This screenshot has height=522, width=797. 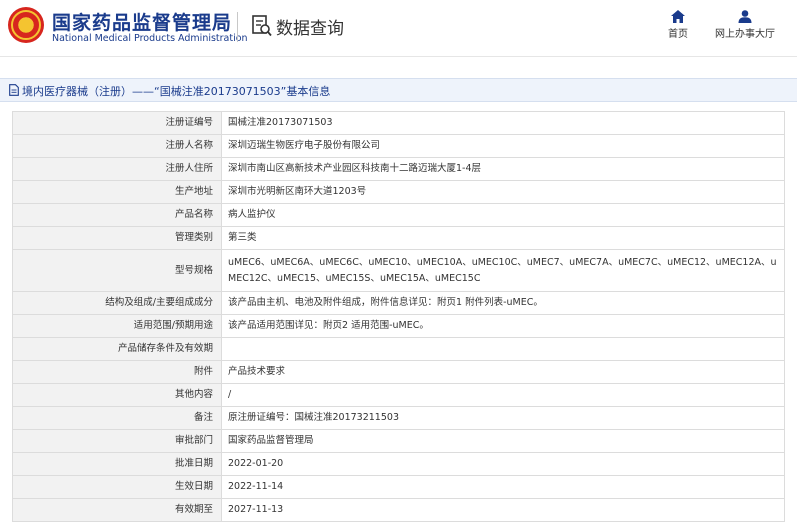 What do you see at coordinates (503, 395) in the screenshot?
I see `row-value: /` at bounding box center [503, 395].